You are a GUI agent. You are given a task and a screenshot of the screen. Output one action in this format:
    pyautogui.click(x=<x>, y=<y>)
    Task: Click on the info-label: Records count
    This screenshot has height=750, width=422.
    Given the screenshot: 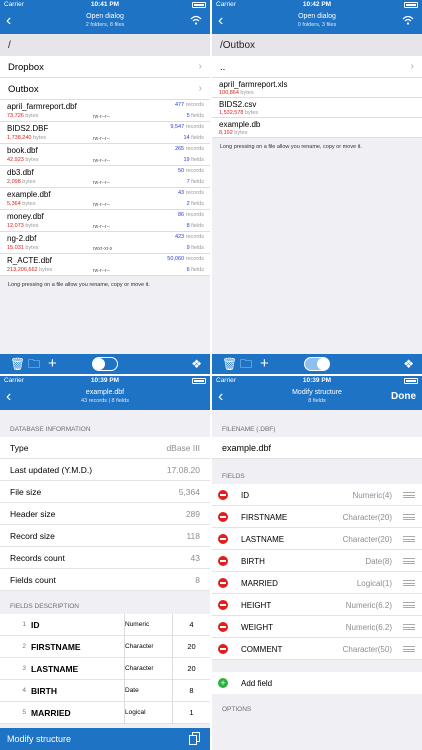 What is the action you would take?
    pyautogui.click(x=37, y=558)
    